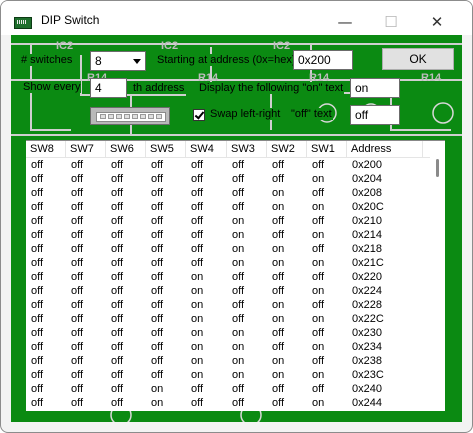 The height and width of the screenshot is (433, 473). Describe the element at coordinates (130, 116) in the screenshot. I see `dip-switch-preview` at that location.